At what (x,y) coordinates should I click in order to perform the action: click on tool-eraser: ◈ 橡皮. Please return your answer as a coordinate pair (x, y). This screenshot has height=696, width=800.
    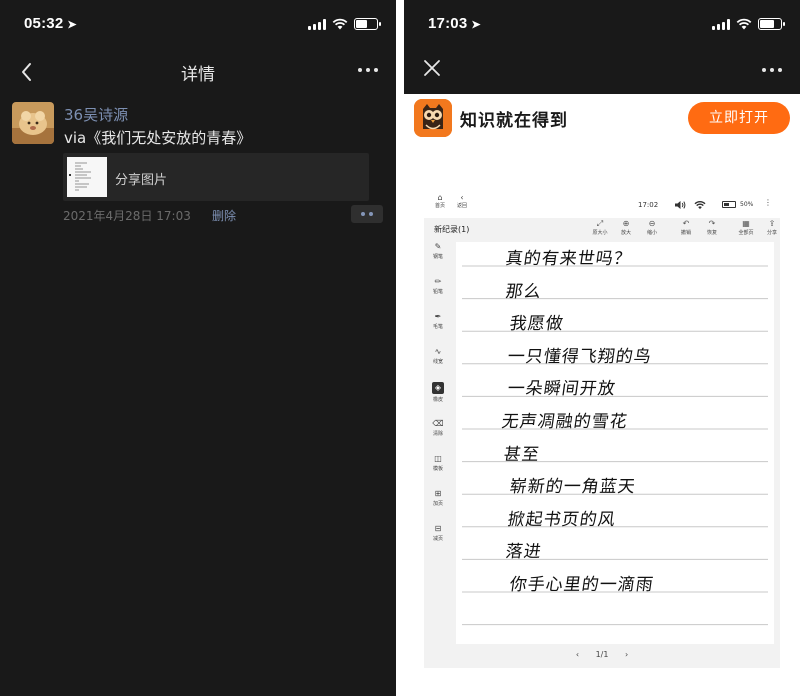
    Looking at the image, I should click on (438, 392).